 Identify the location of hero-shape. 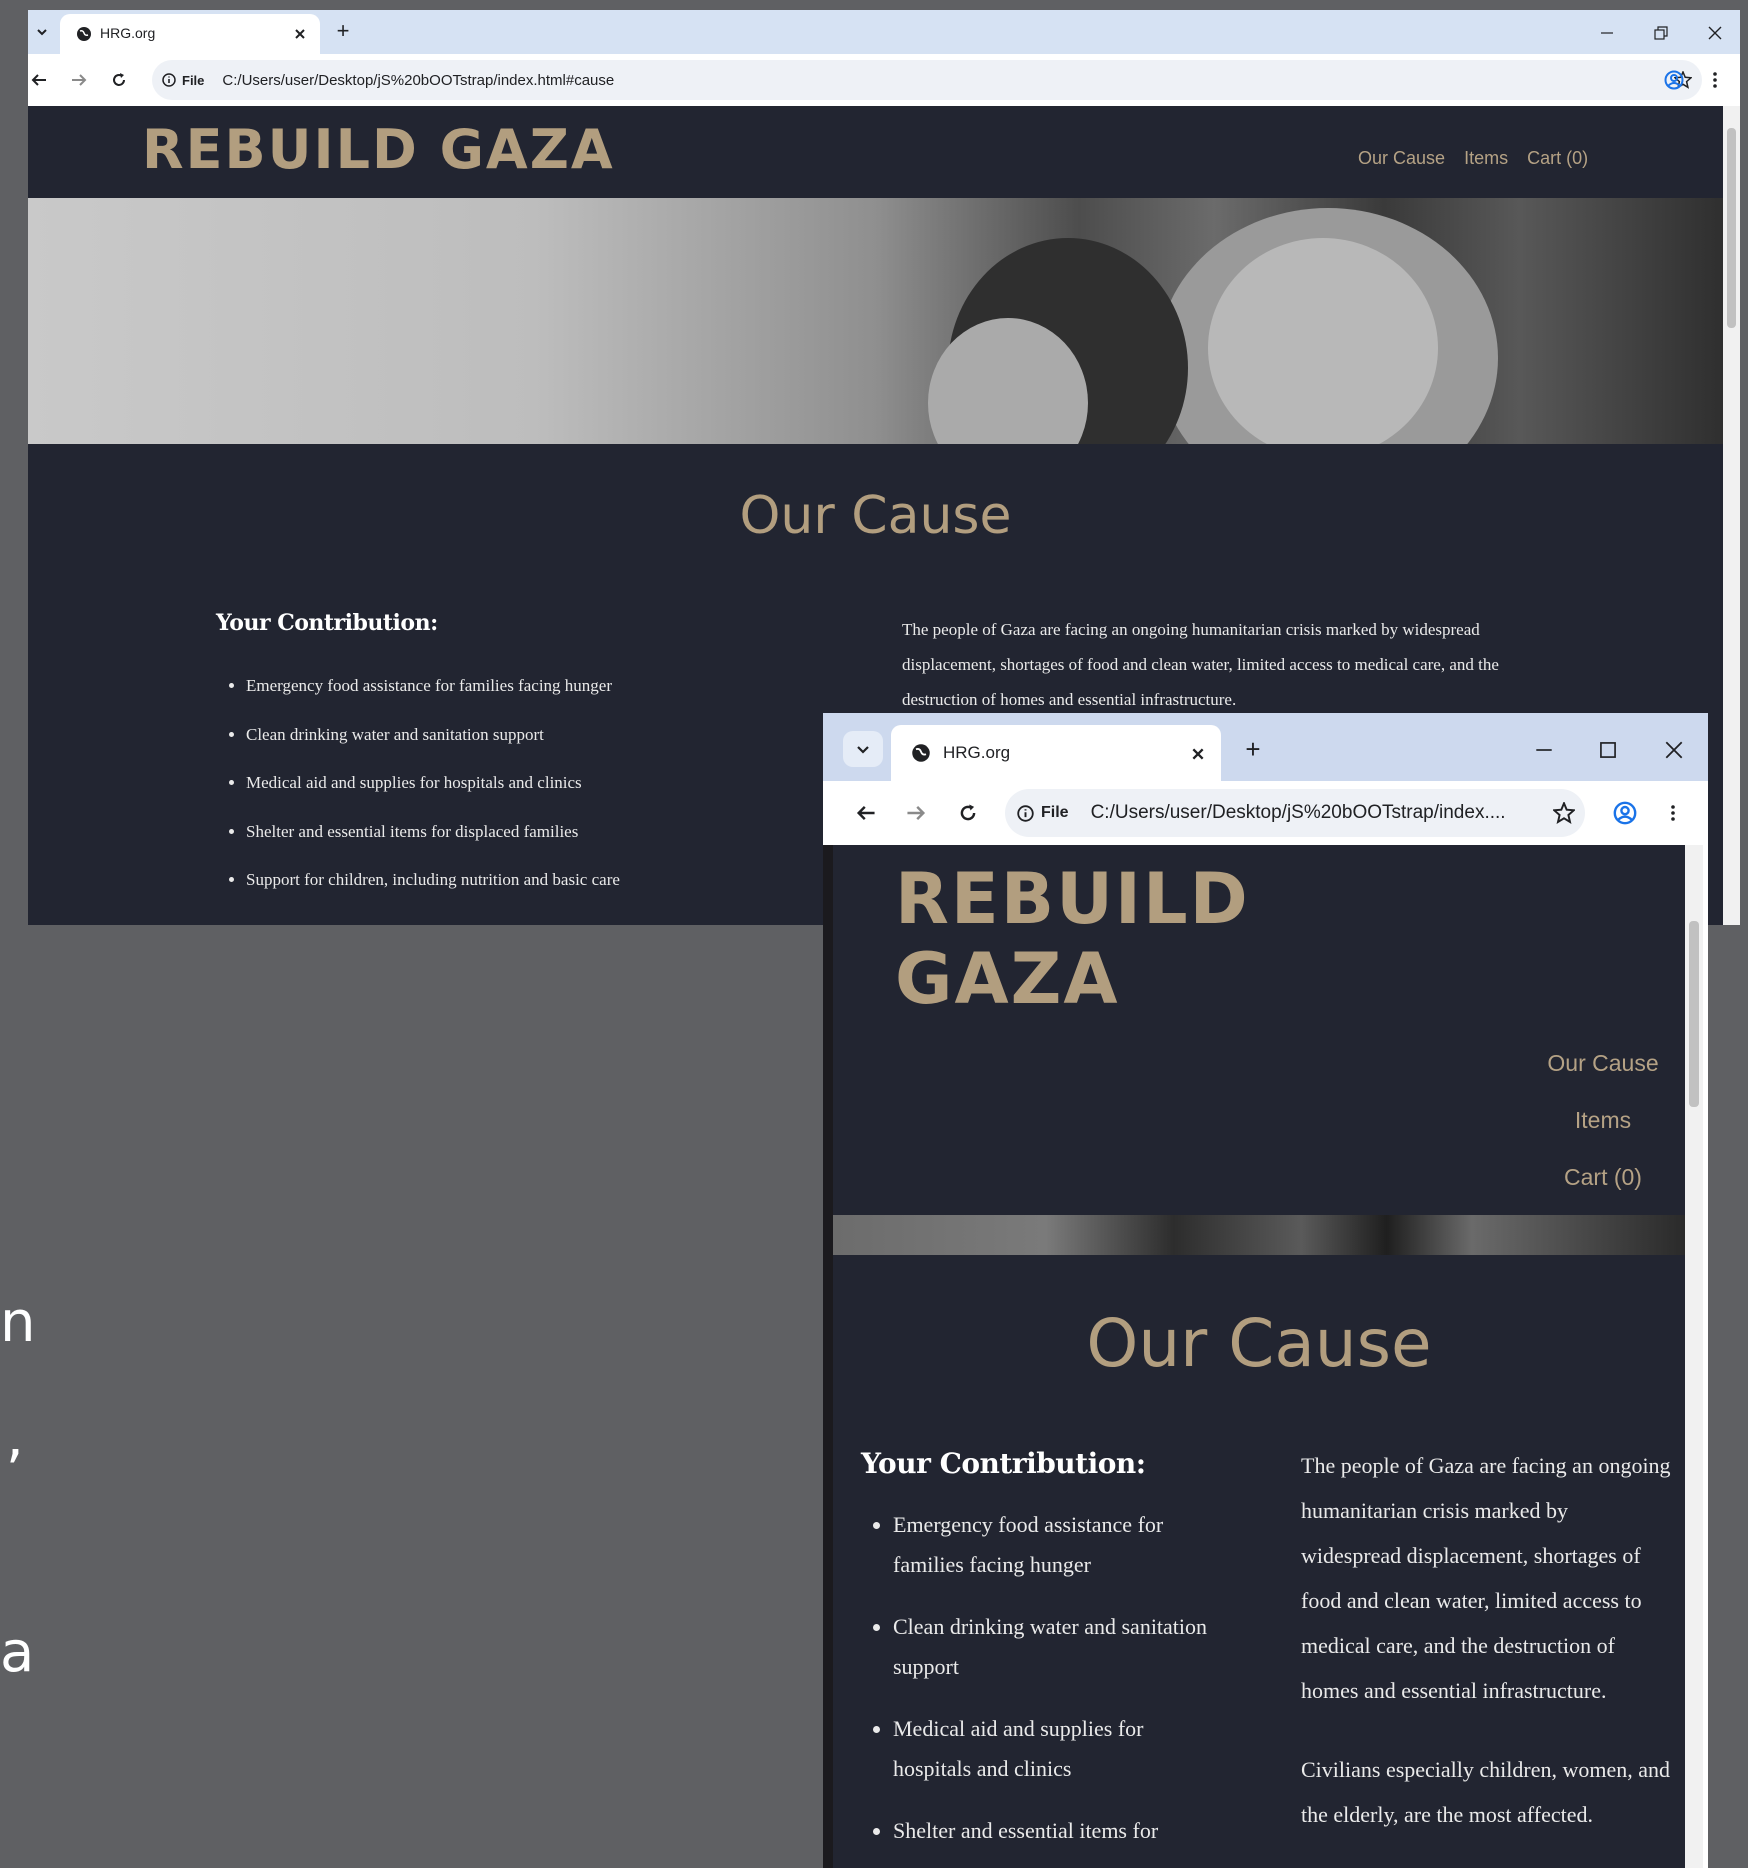
(1323, 341).